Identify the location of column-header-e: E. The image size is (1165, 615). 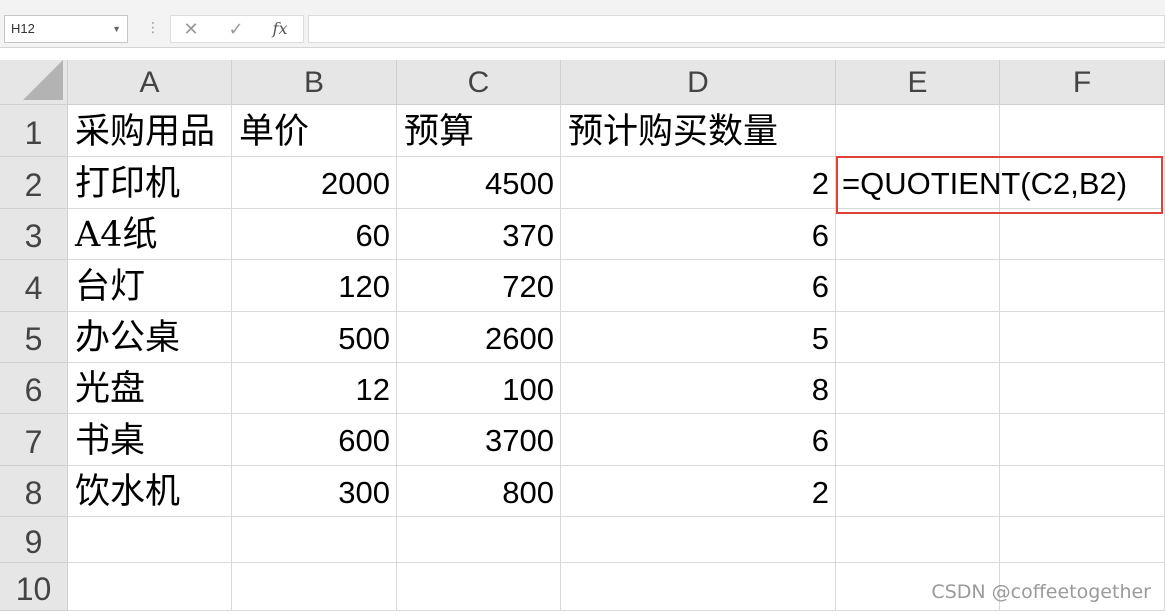
(918, 82).